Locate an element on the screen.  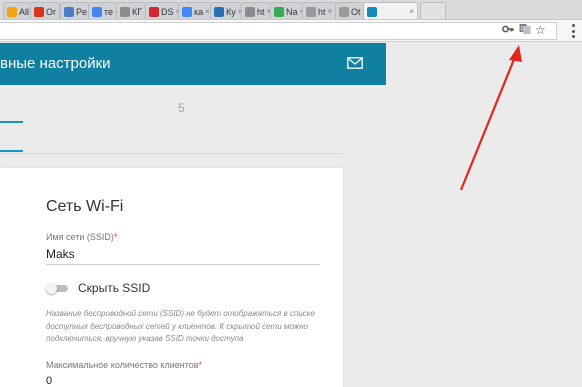
active-tab-indicator-secondary is located at coordinates (11, 151).